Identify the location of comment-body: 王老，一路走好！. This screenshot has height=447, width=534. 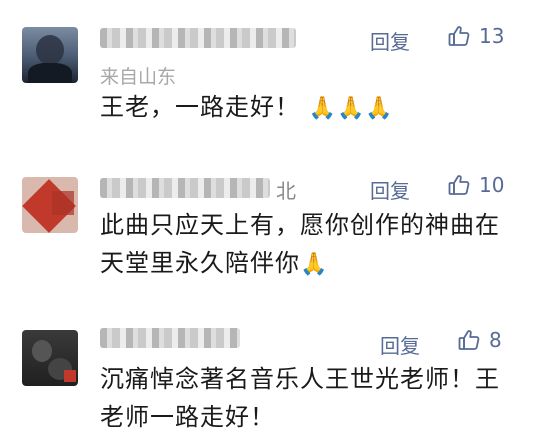
(200, 107).